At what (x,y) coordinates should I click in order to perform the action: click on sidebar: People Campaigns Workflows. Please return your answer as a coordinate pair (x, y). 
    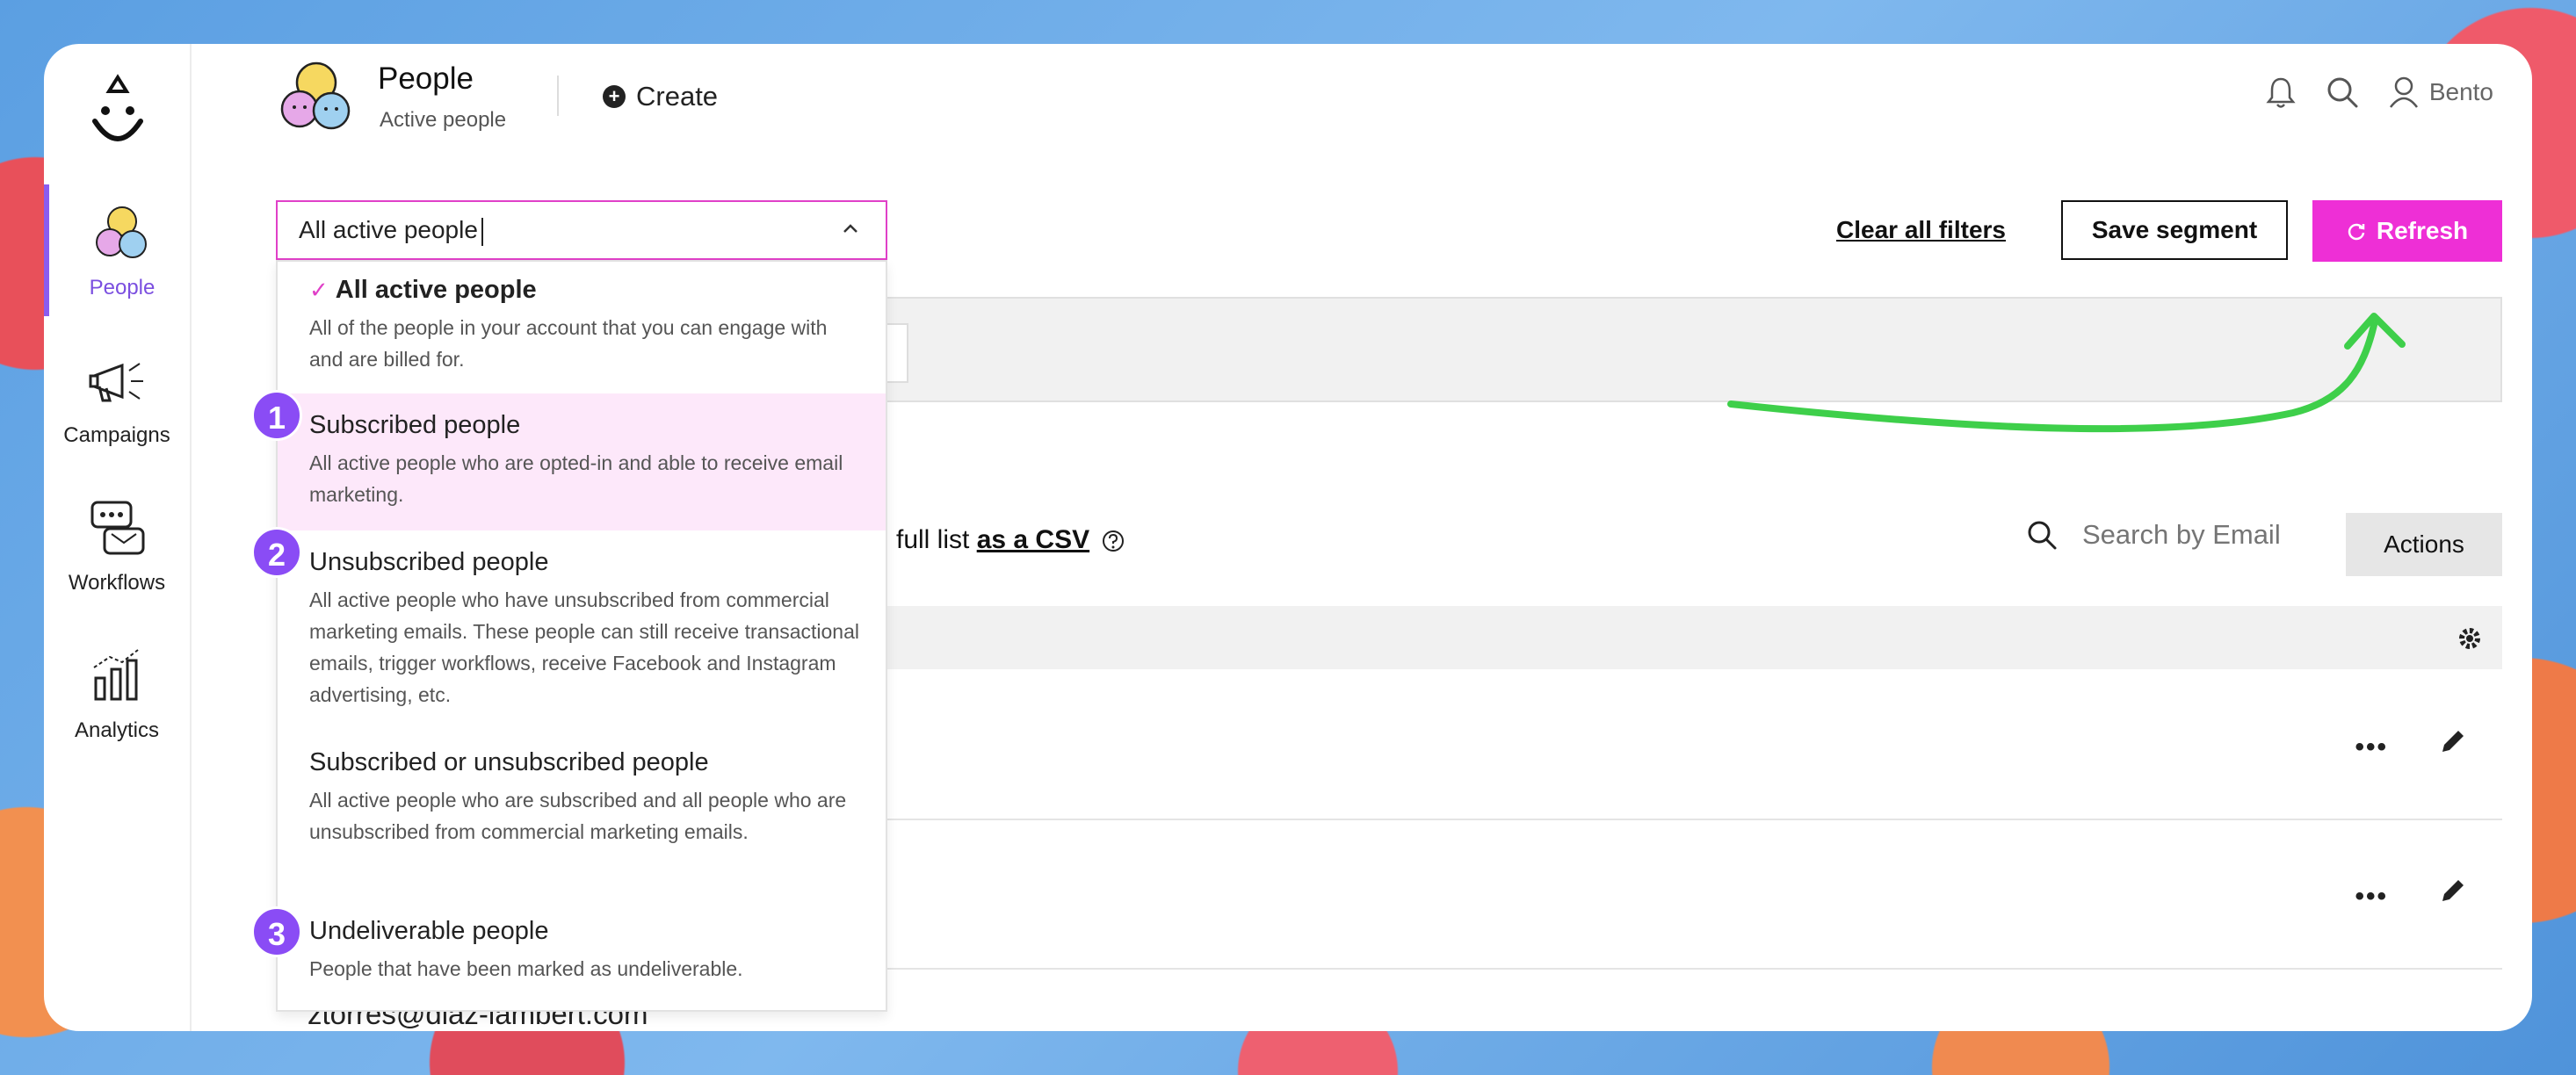
    Looking at the image, I should click on (118, 537).